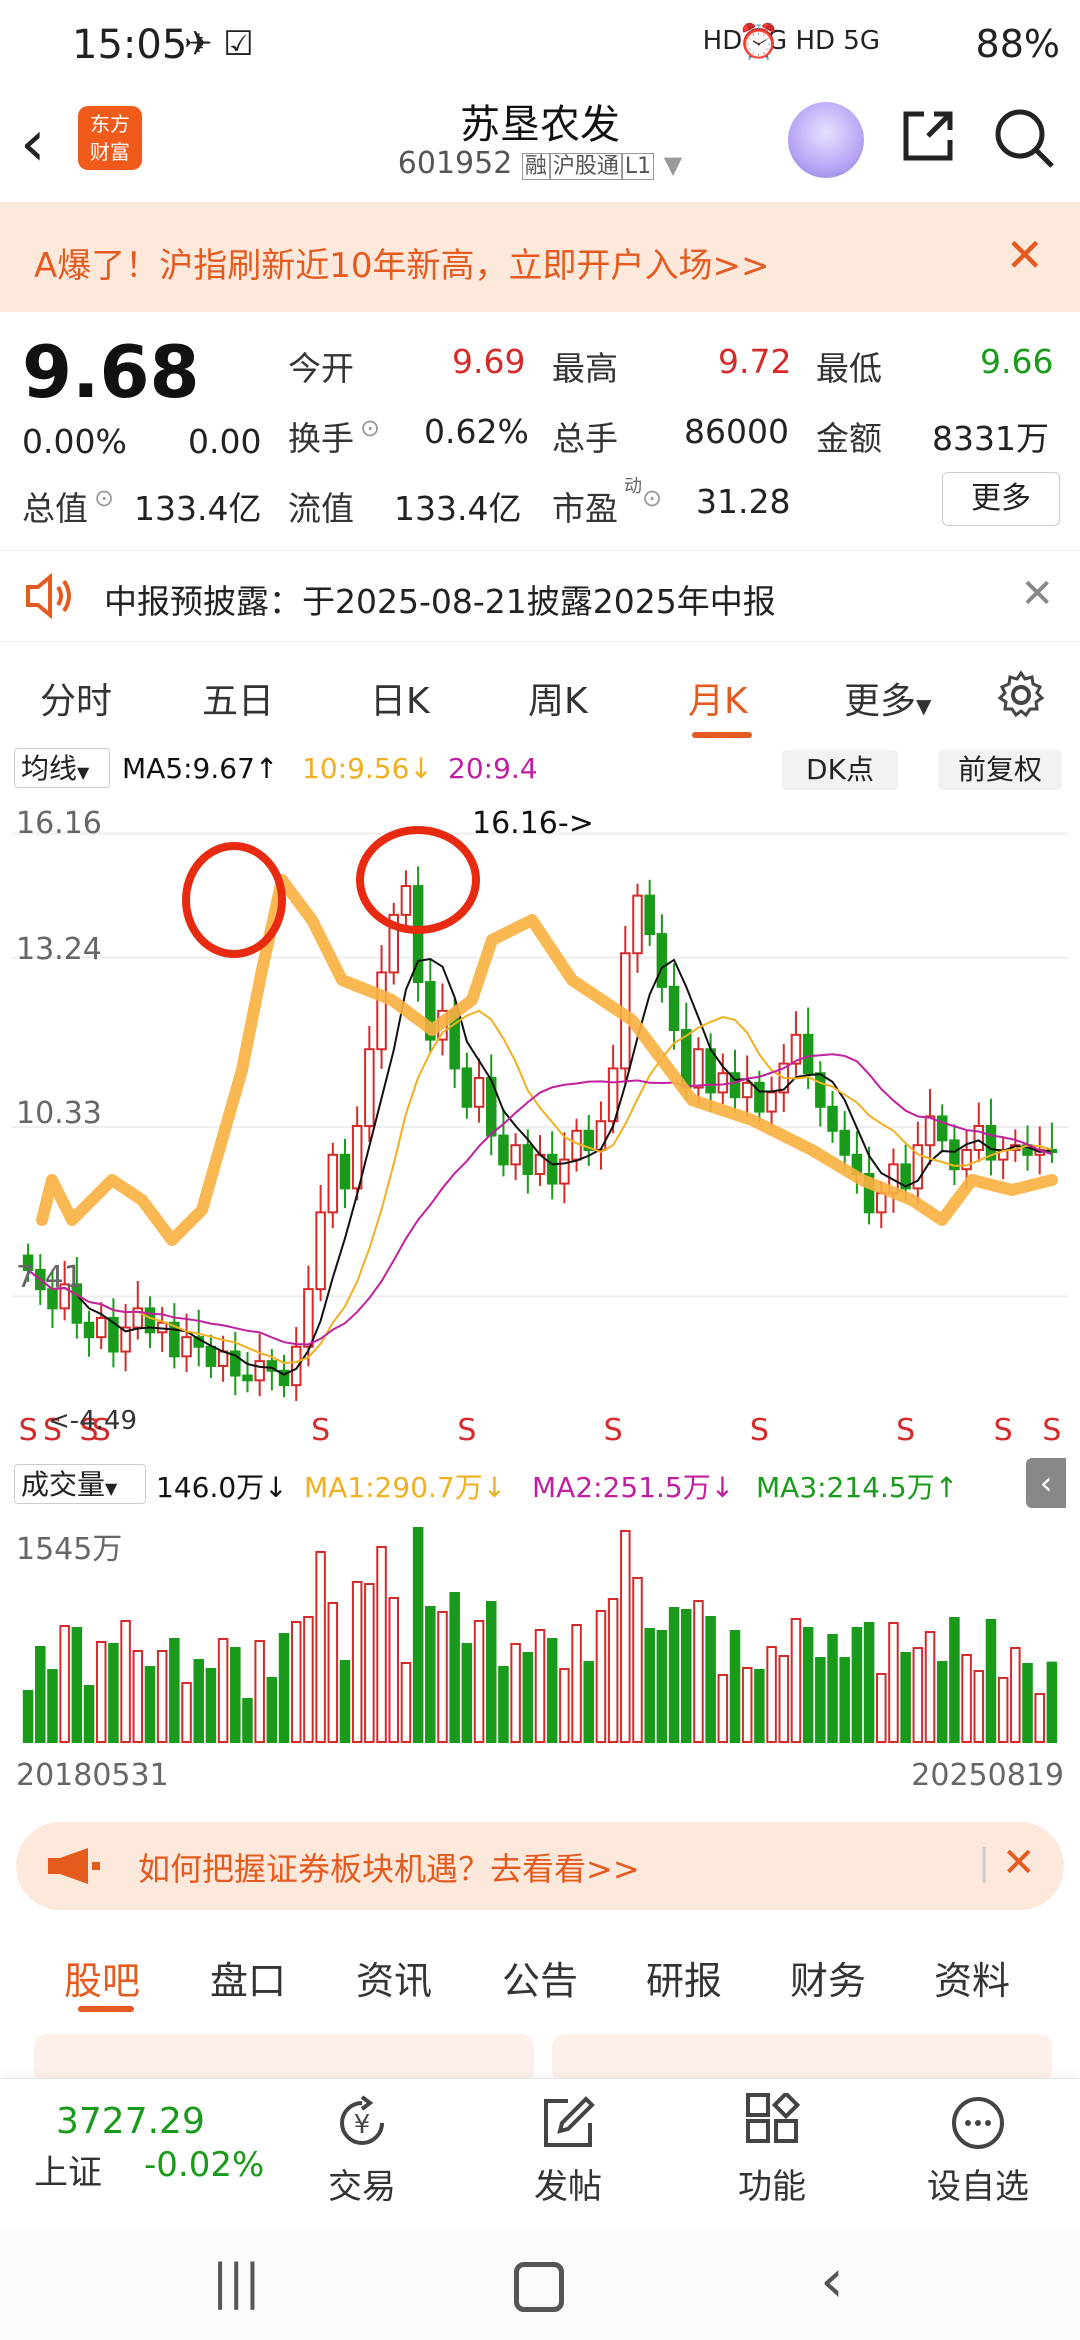 The image size is (1080, 2340). What do you see at coordinates (568, 2187) in the screenshot?
I see `post-label: 发帖` at bounding box center [568, 2187].